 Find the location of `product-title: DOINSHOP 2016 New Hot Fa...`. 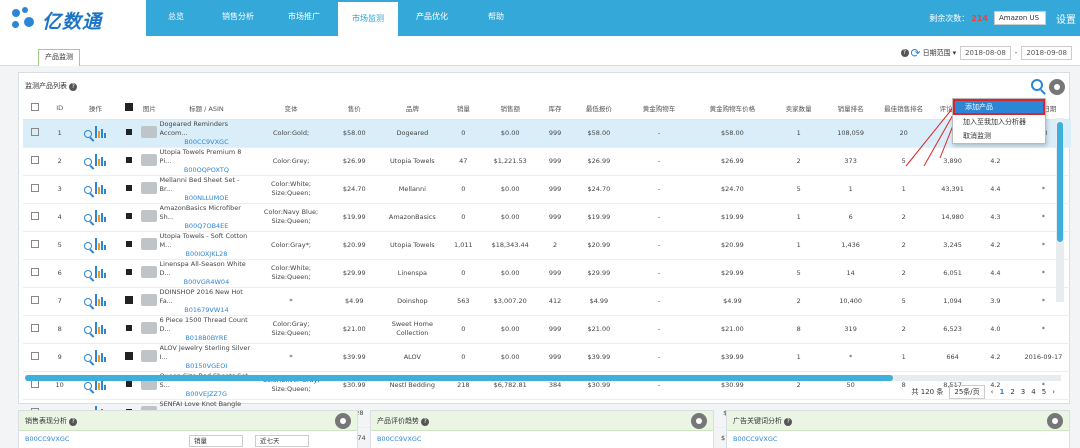

product-title: DOINSHOP 2016 New Hot Fa... is located at coordinates (201, 296).